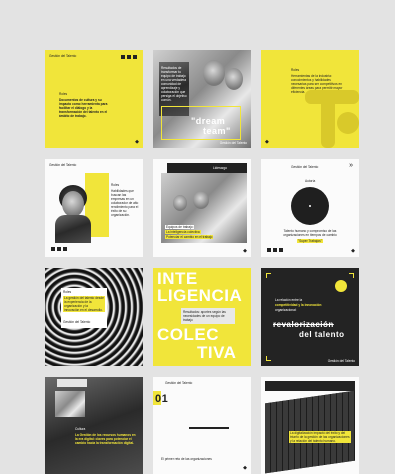  Describe the element at coordinates (286, 310) in the screenshot. I see `tile-line3: organizacional:` at that location.